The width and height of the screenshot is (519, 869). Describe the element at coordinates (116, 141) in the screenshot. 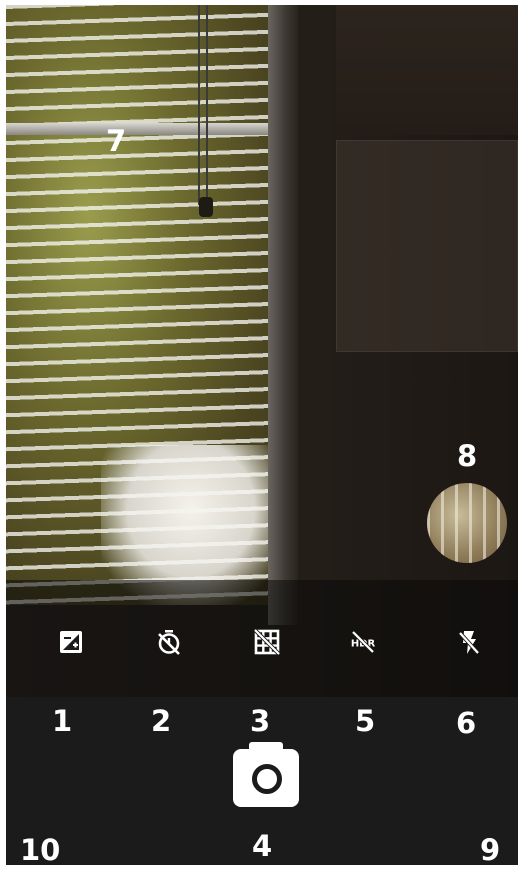

I see `viewfinder-label: 7` at that location.